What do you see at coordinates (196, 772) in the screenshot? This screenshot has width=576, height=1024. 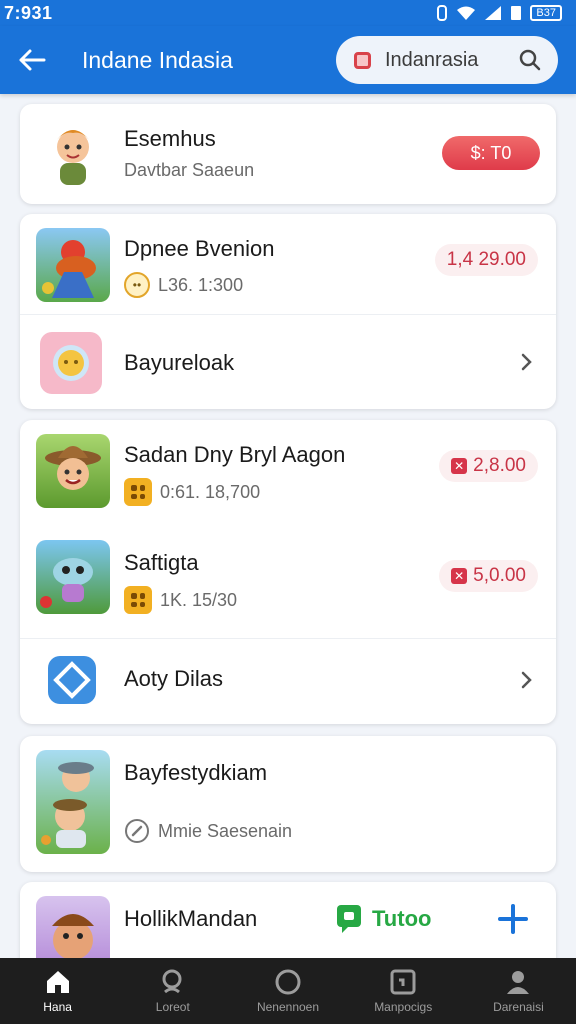 I see `item-name: Bayfestydkiam` at bounding box center [196, 772].